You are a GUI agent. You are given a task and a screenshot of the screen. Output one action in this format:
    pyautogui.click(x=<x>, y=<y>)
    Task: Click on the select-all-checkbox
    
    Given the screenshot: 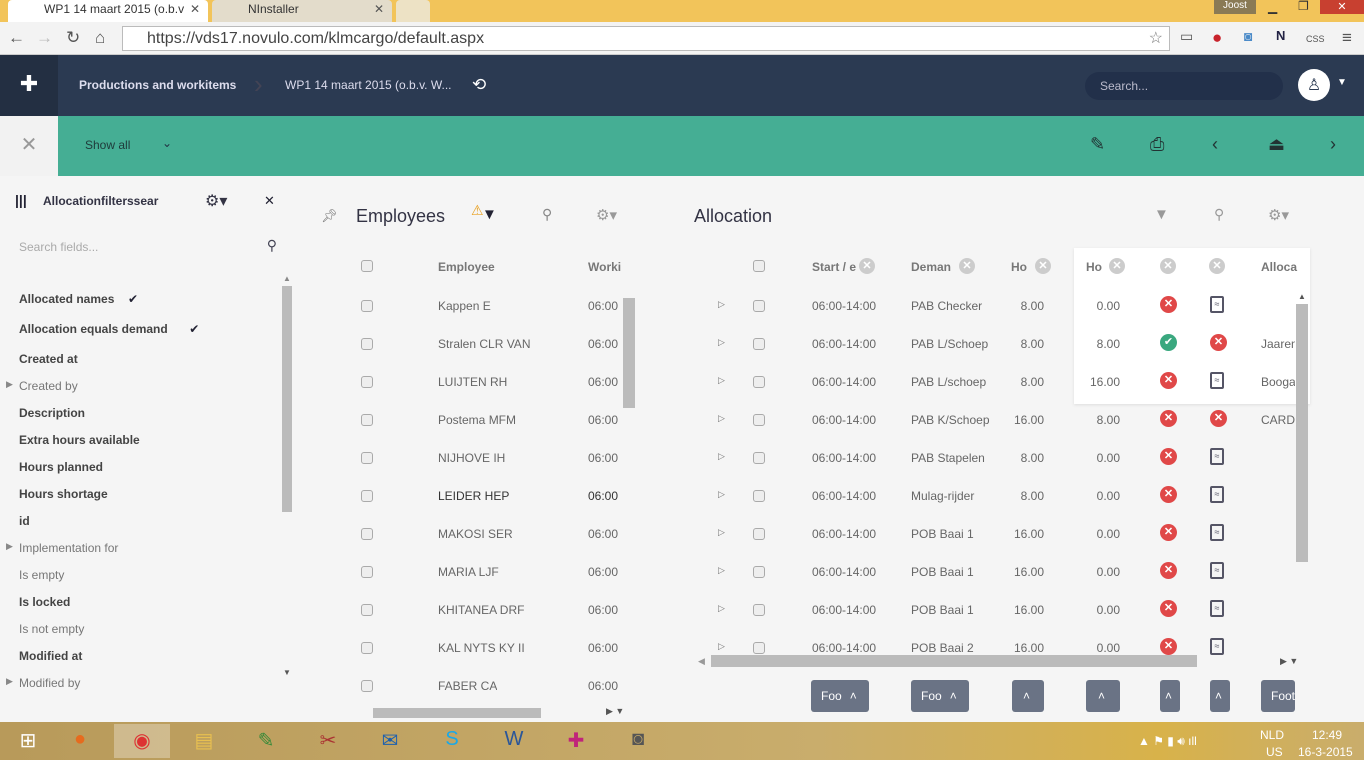 What is the action you would take?
    pyautogui.click(x=759, y=267)
    